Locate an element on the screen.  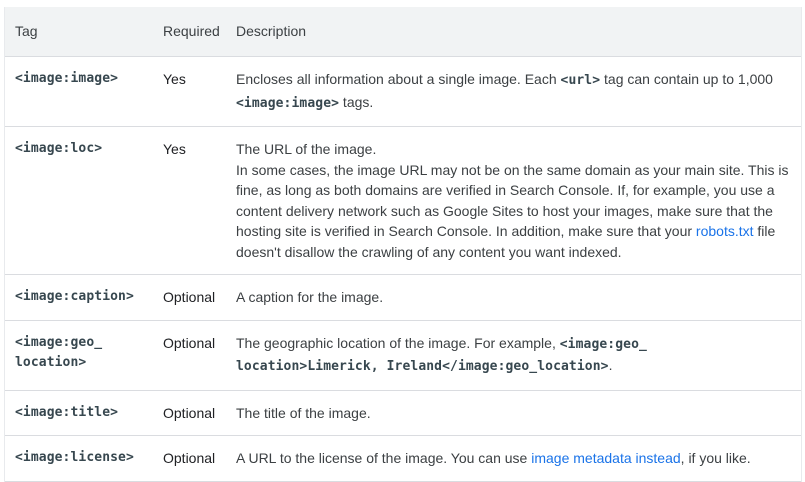
description-cell: A caption for the image. is located at coordinates (513, 297).